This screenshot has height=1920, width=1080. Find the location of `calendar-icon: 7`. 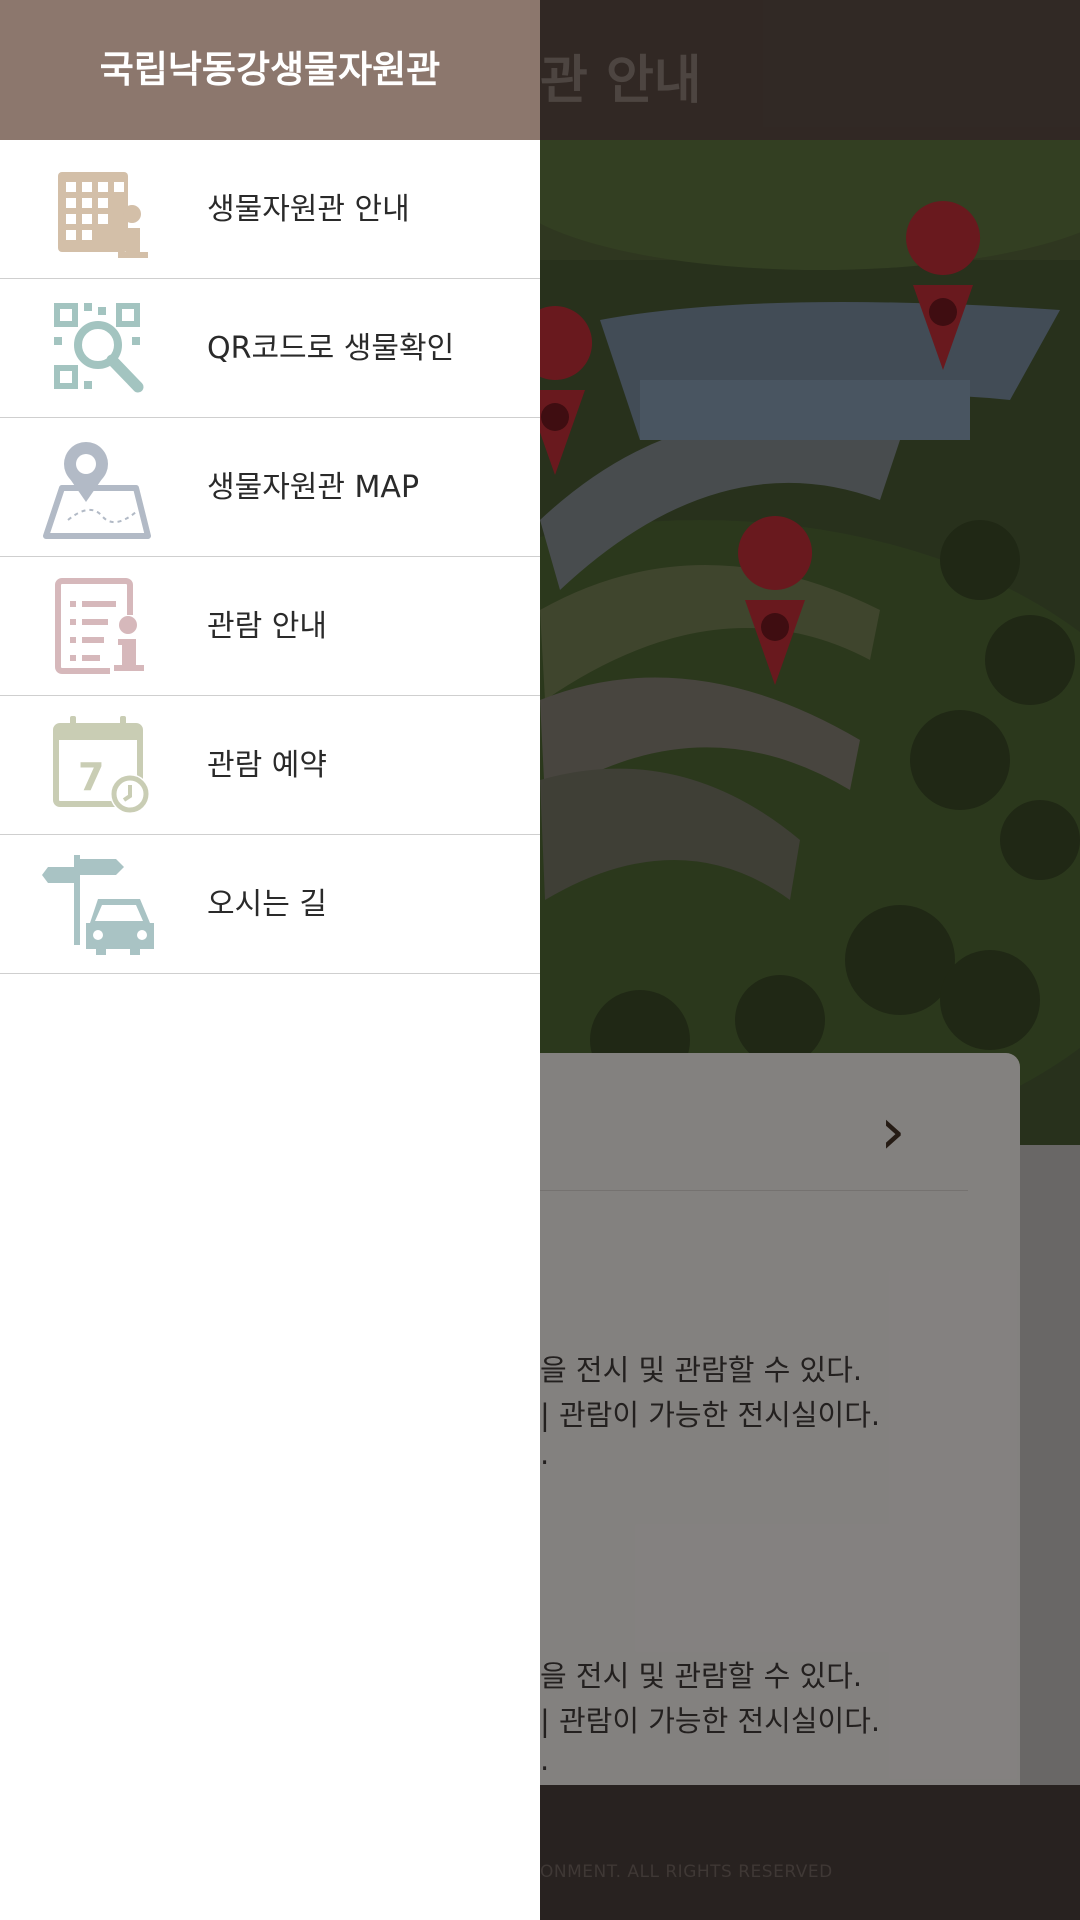

calendar-icon: 7 is located at coordinates (100, 765).